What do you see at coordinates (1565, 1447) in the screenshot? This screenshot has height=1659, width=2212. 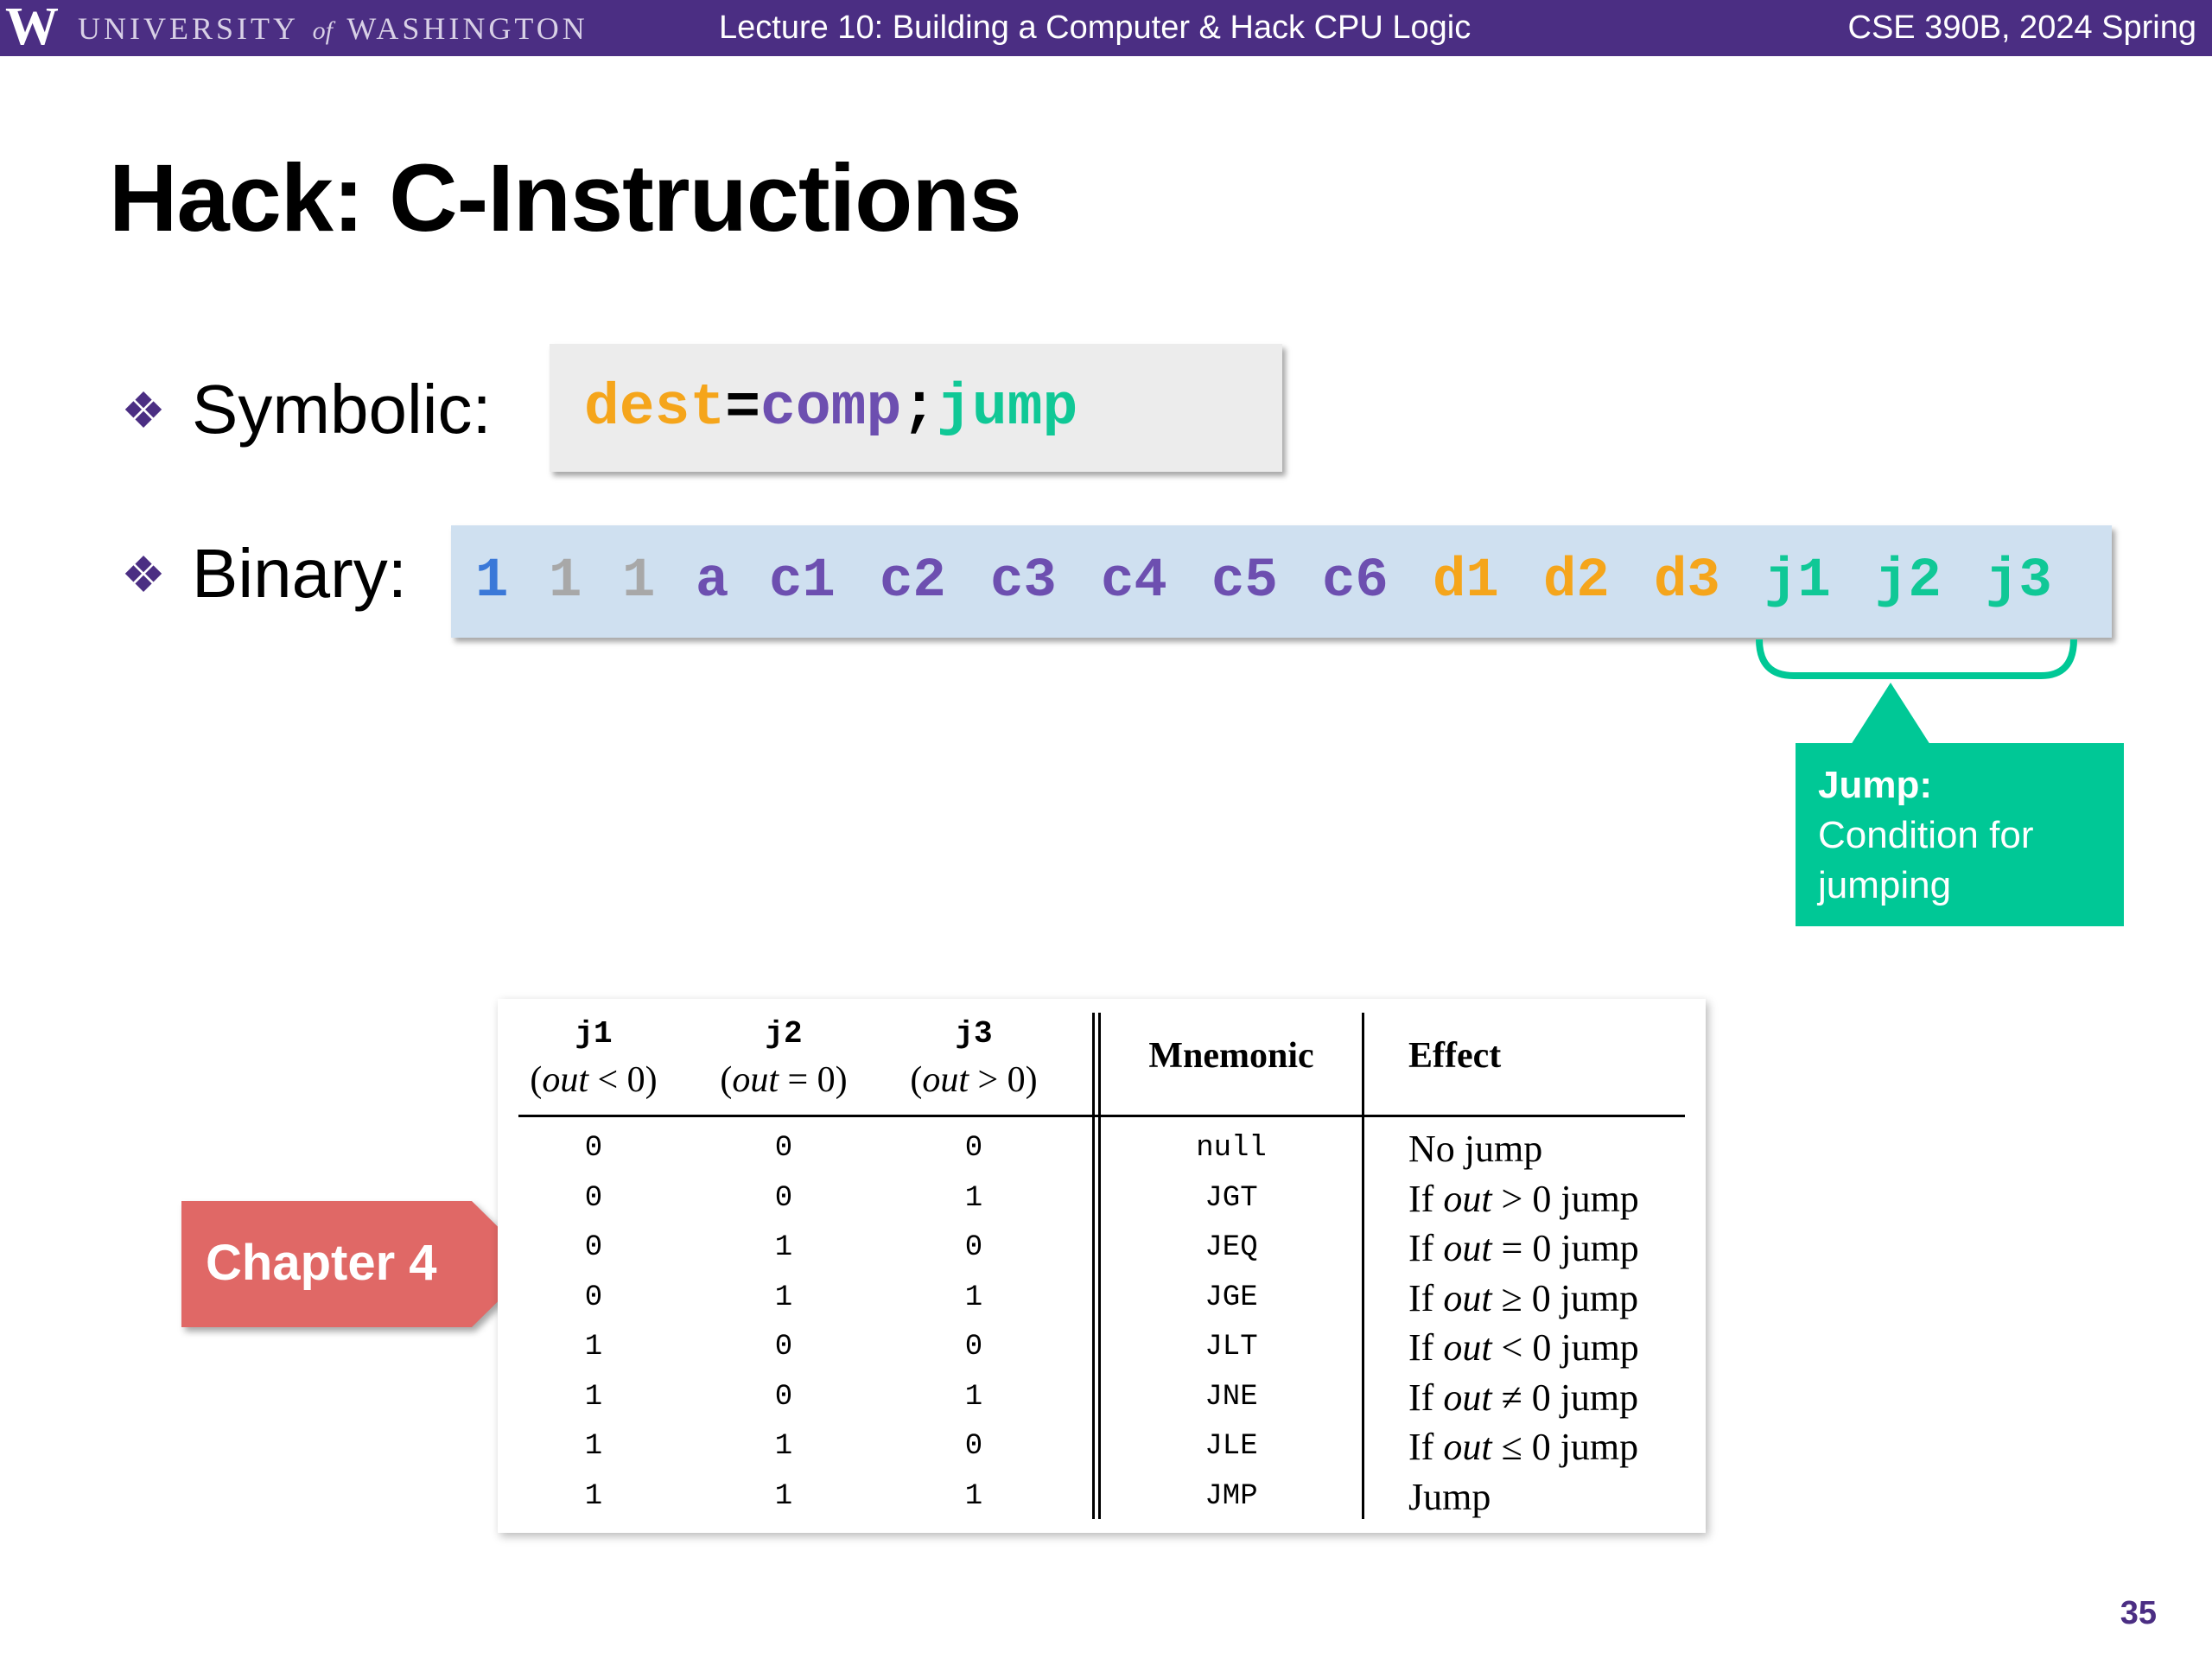 I see `effect-text-post: ≤ 0 jump` at bounding box center [1565, 1447].